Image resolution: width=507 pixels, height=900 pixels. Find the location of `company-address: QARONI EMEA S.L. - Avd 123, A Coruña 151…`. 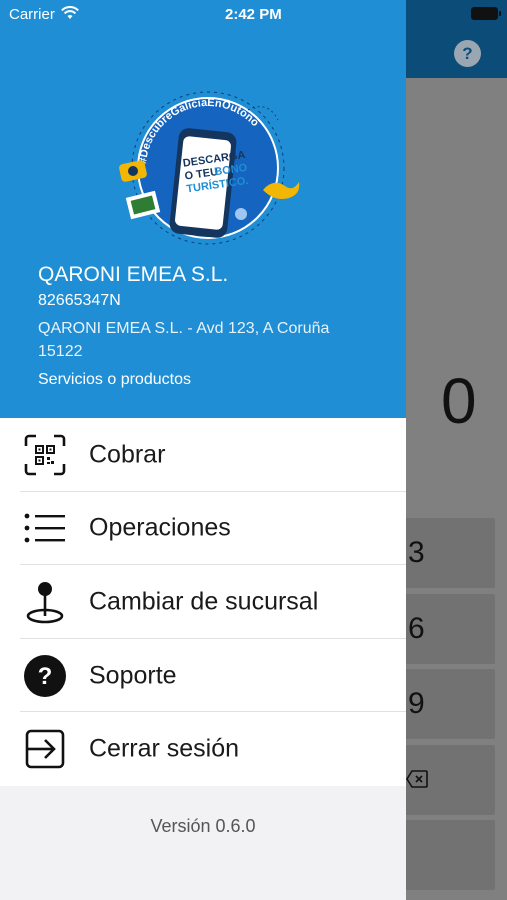

company-address: QARONI EMEA S.L. - Avd 123, A Coruña 151… is located at coordinates (184, 340).